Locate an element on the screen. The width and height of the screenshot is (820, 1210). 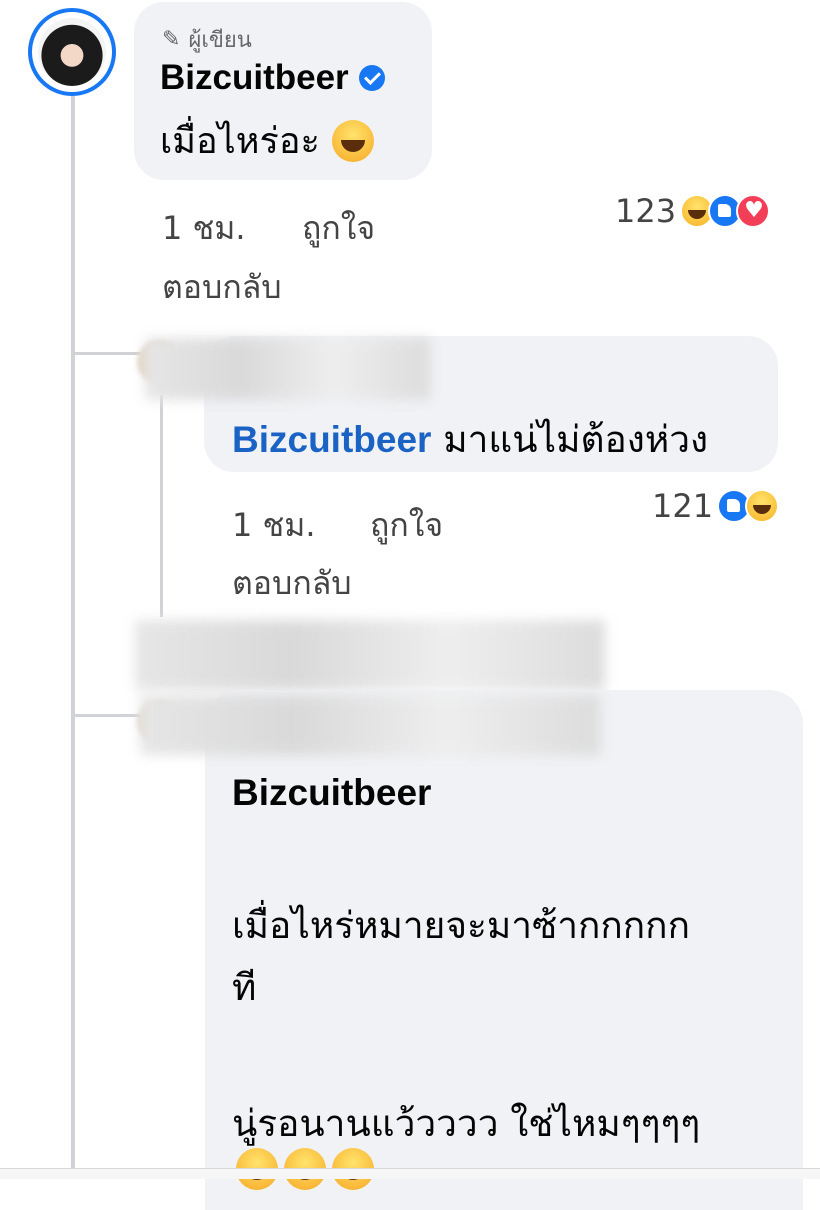
author-avatar is located at coordinates (72, 52).